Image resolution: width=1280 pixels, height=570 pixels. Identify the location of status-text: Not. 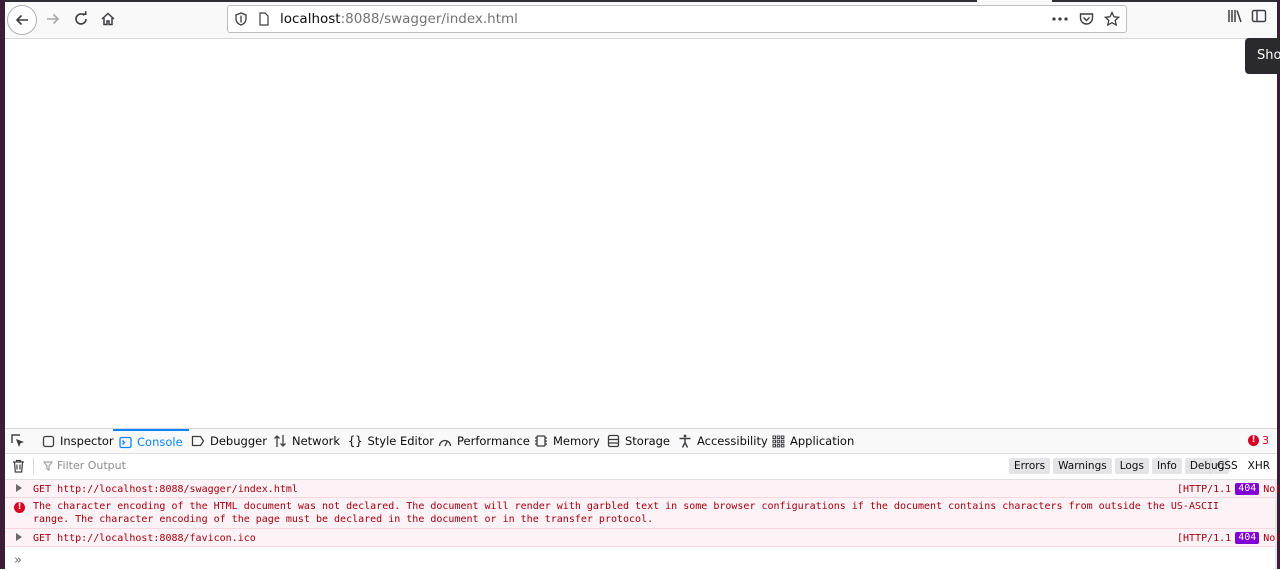
(1271, 538).